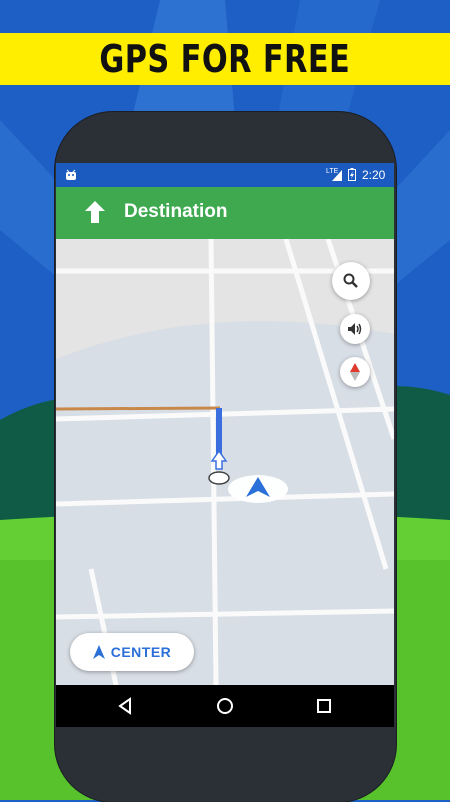  Describe the element at coordinates (225, 175) in the screenshot. I see `status-bar: LTE 2:20` at that location.